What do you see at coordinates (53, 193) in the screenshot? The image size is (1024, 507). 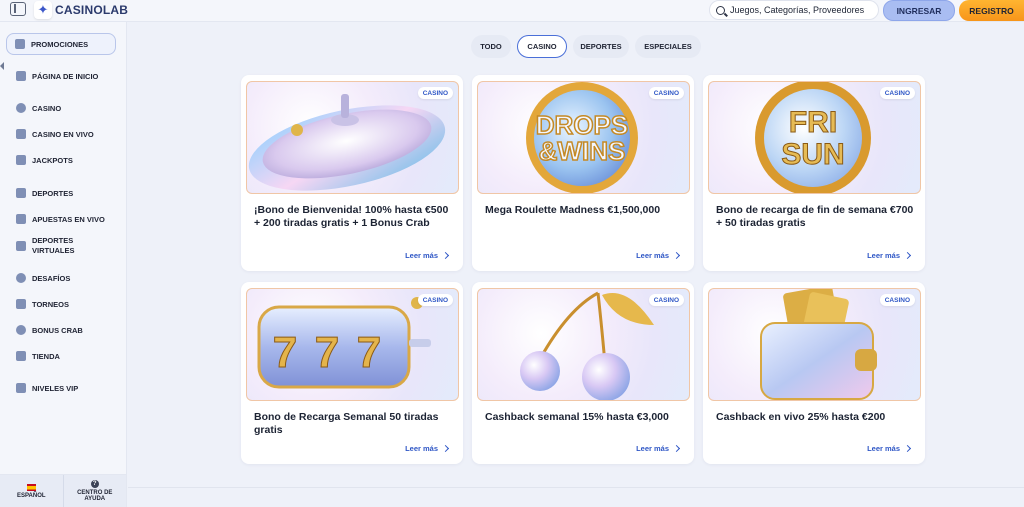 I see `sidebar-item-label: DEPORTES` at bounding box center [53, 193].